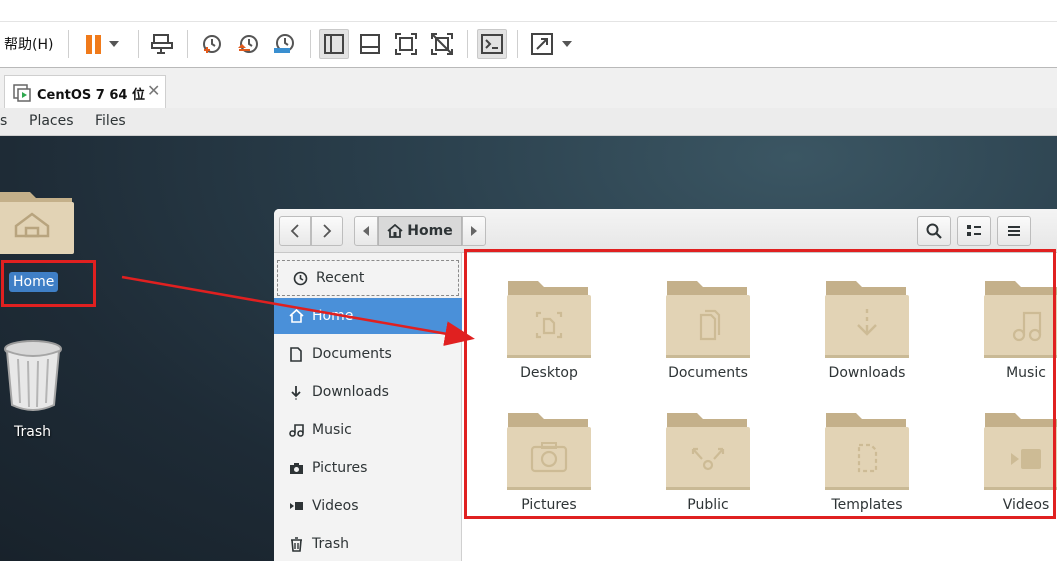 This screenshot has width=1057, height=561. Describe the element at coordinates (335, 506) in the screenshot. I see `sidebar-item-label: Videos` at that location.